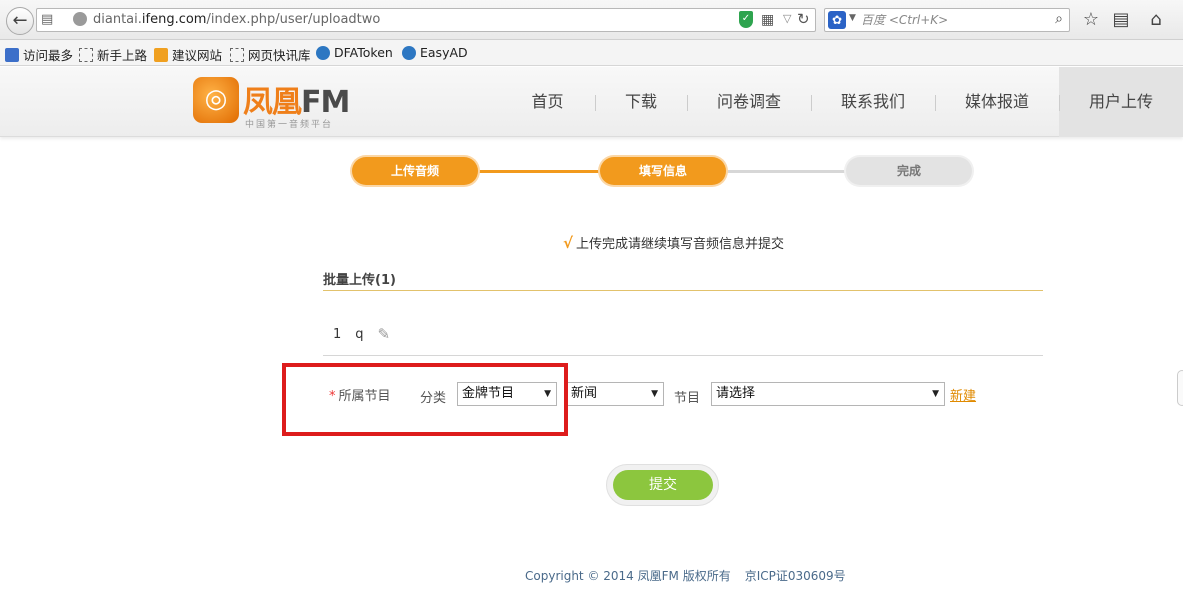  Describe the element at coordinates (615, 394) in the screenshot. I see `subcategory-select: 新闻 ▼` at that location.